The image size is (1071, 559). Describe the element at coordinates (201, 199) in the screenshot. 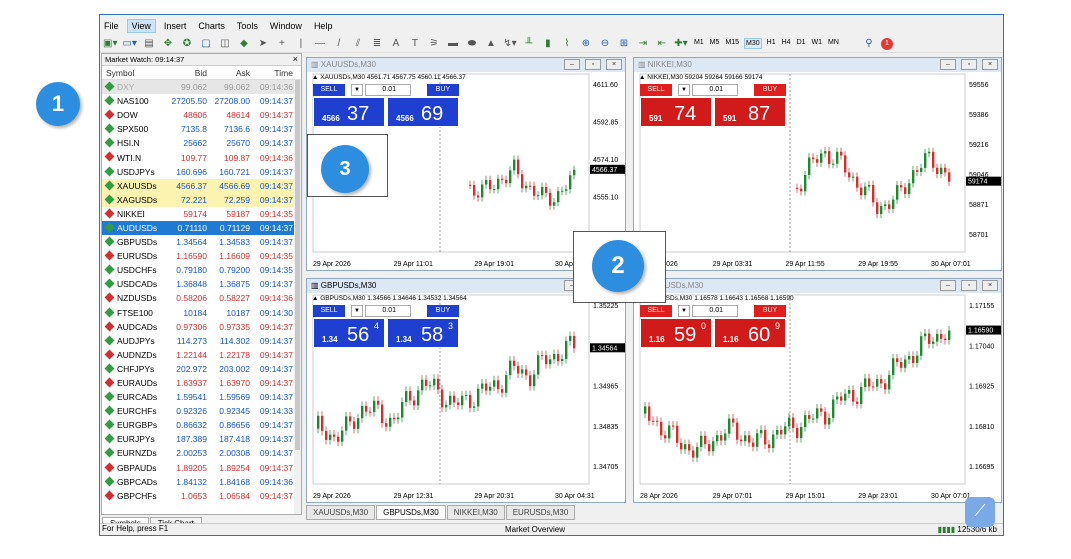

I see `market-row: XAGUSDs 72.221 72.259 09:14:37` at that location.